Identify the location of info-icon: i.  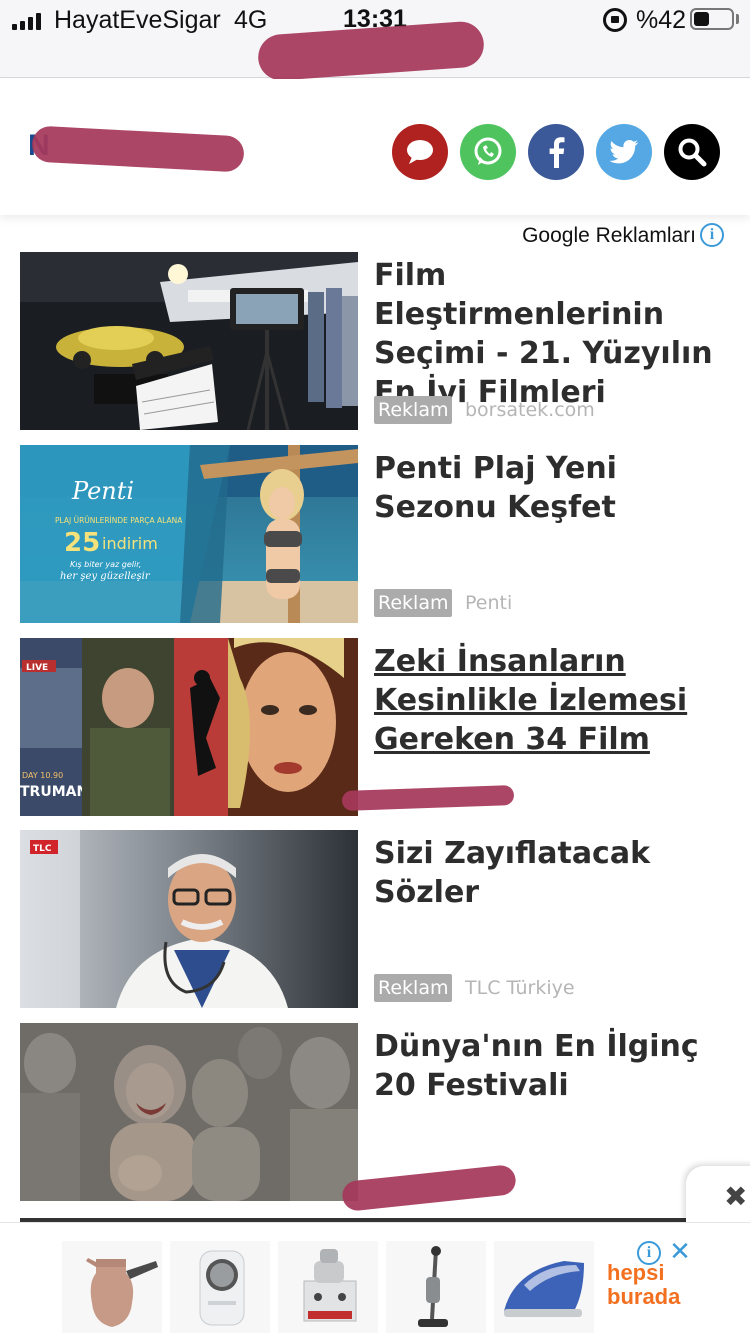
(712, 235).